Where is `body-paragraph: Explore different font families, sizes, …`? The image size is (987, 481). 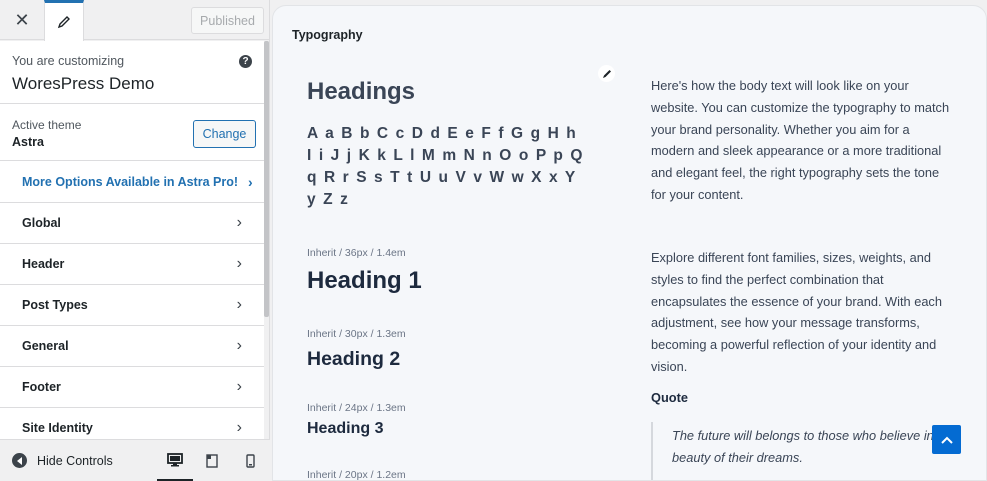
body-paragraph: Explore different font families, sizes, … is located at coordinates (796, 312).